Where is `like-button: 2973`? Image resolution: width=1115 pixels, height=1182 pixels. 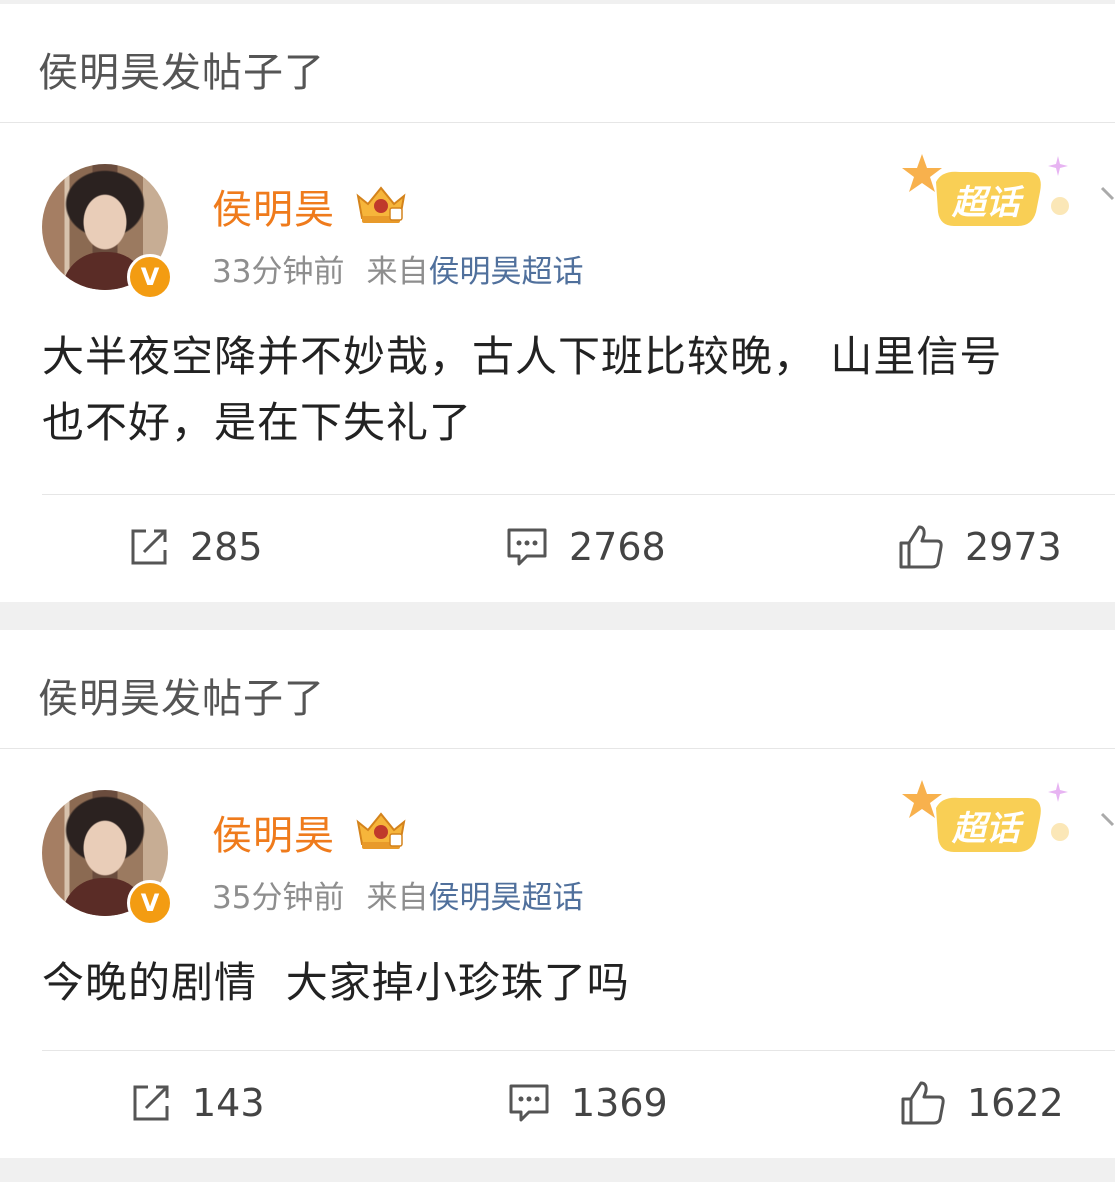 like-button: 2973 is located at coordinates (979, 547).